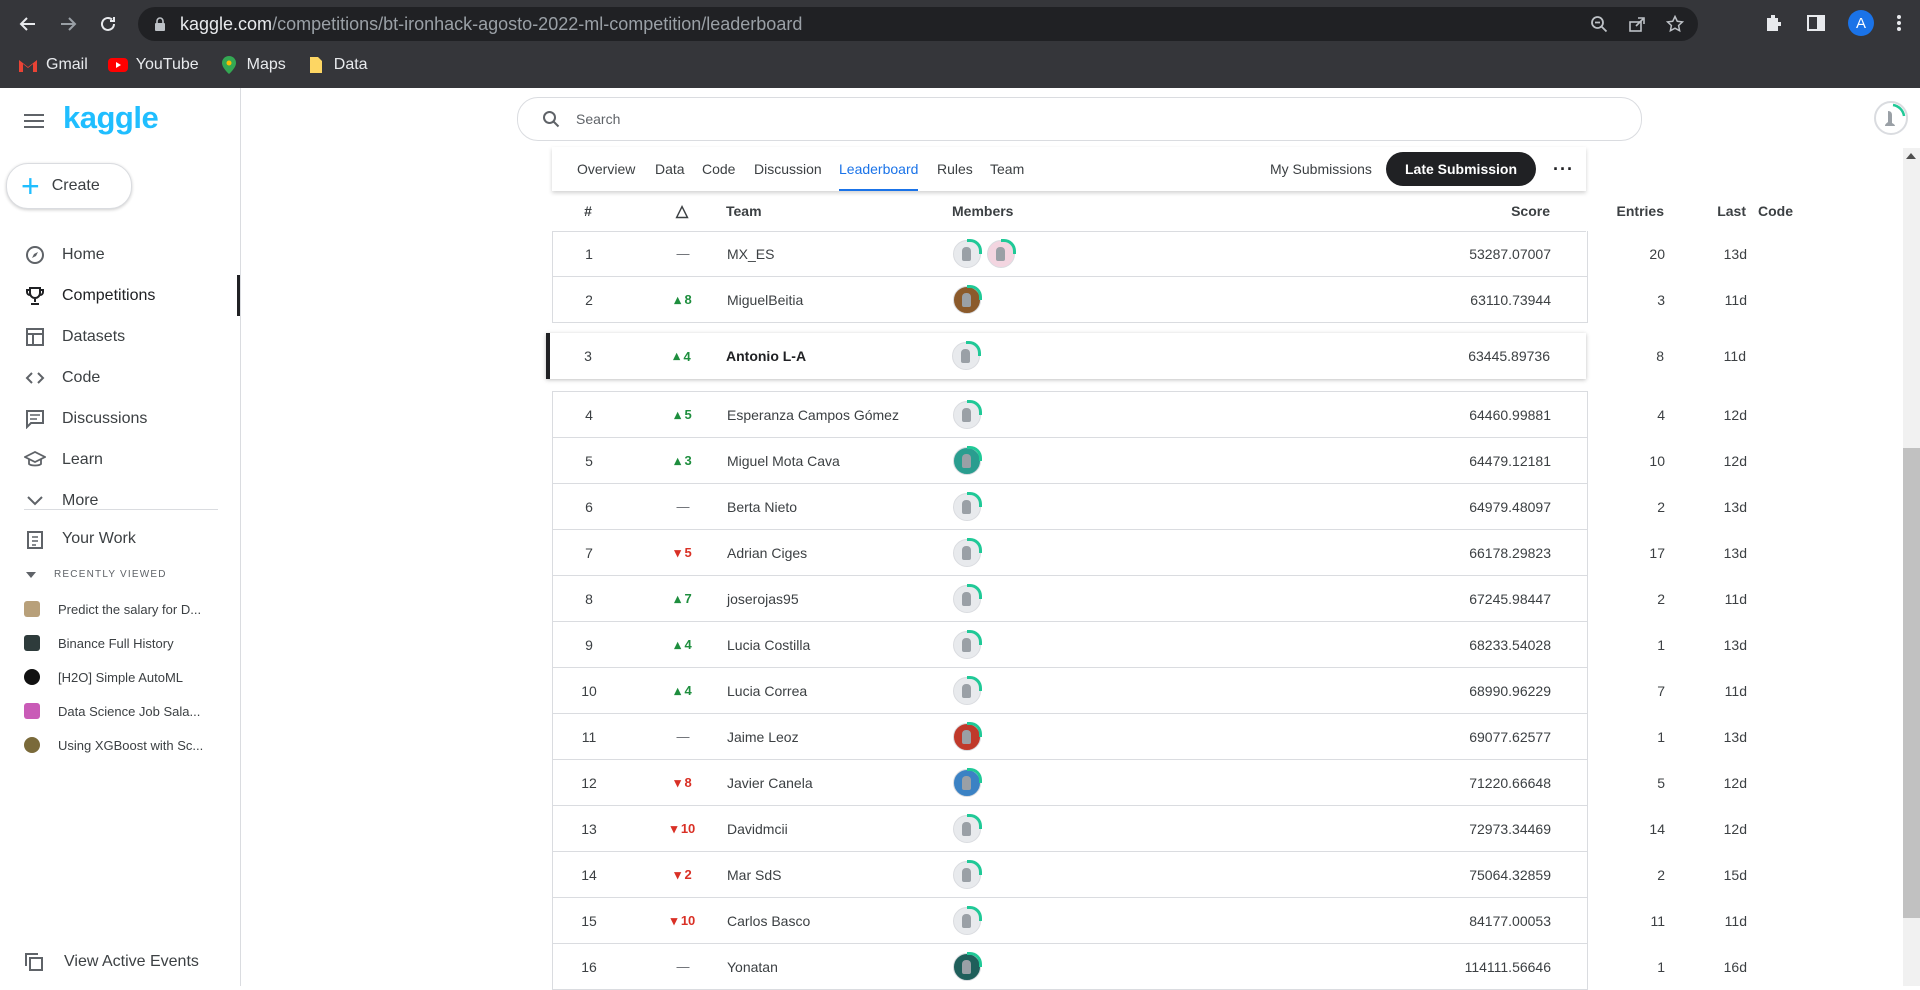  What do you see at coordinates (68, 24) in the screenshot?
I see `forward-icon` at bounding box center [68, 24].